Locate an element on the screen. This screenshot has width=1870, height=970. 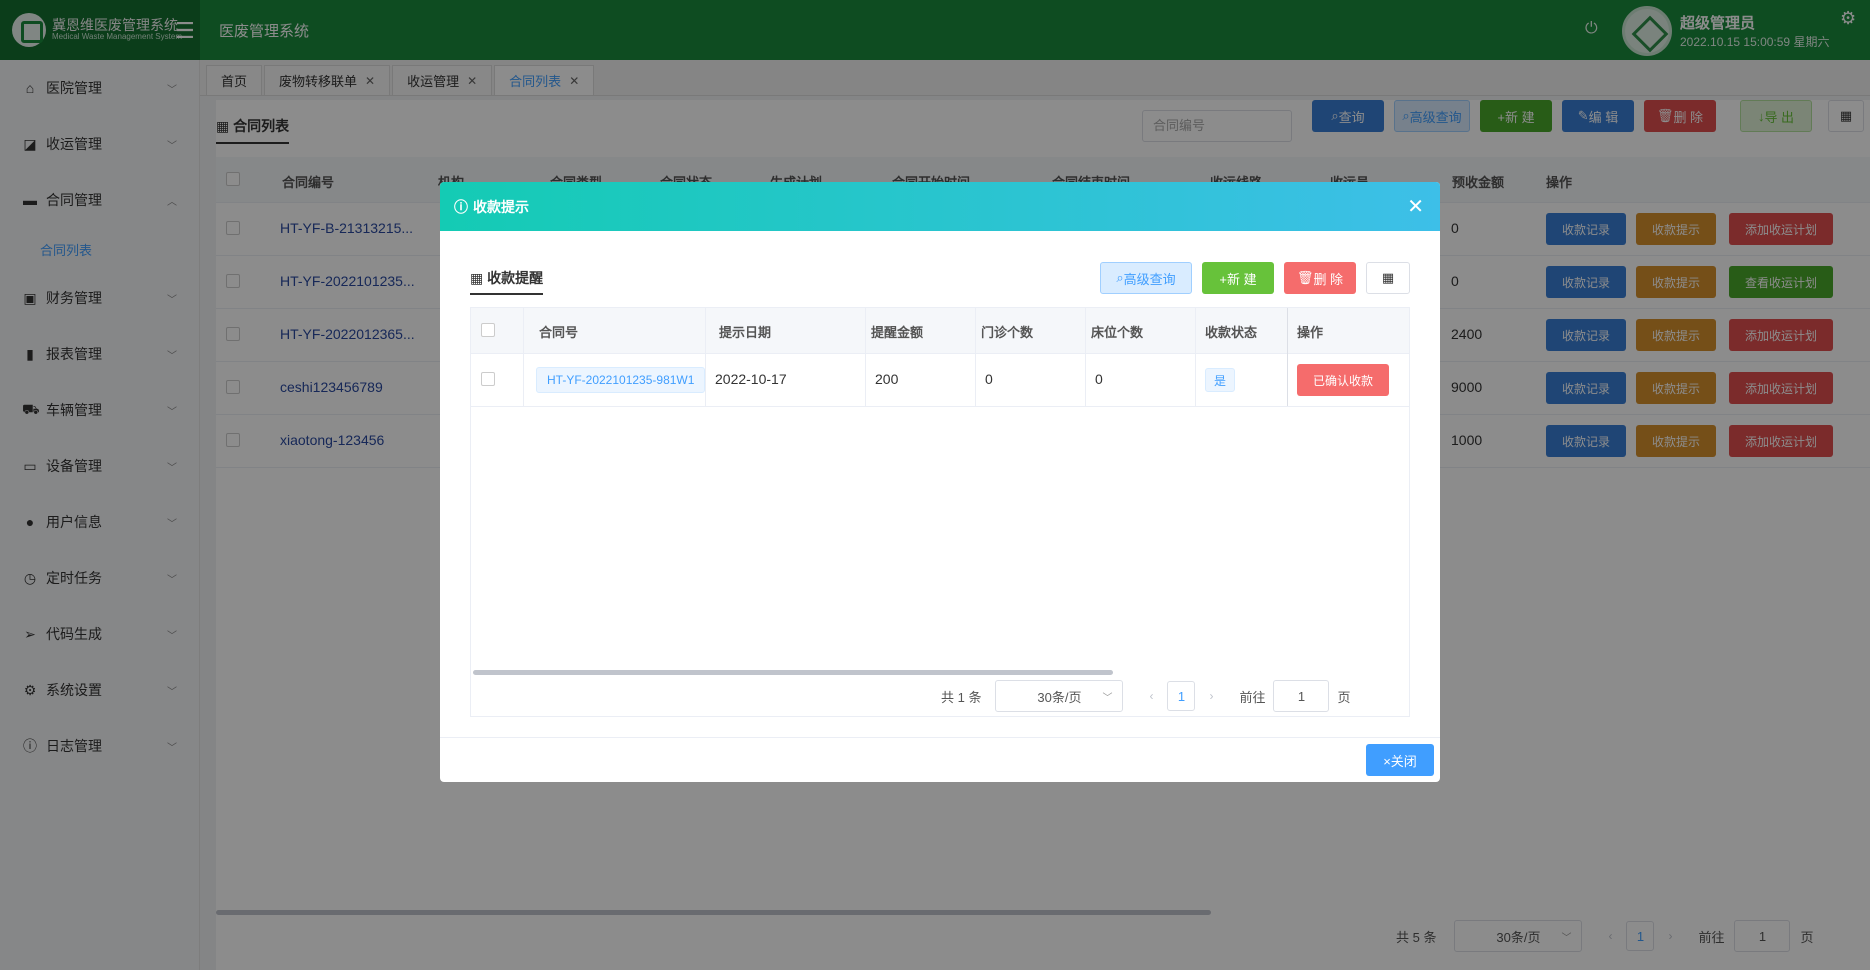
delete-button: 🗑 删 除 is located at coordinates (1320, 278).